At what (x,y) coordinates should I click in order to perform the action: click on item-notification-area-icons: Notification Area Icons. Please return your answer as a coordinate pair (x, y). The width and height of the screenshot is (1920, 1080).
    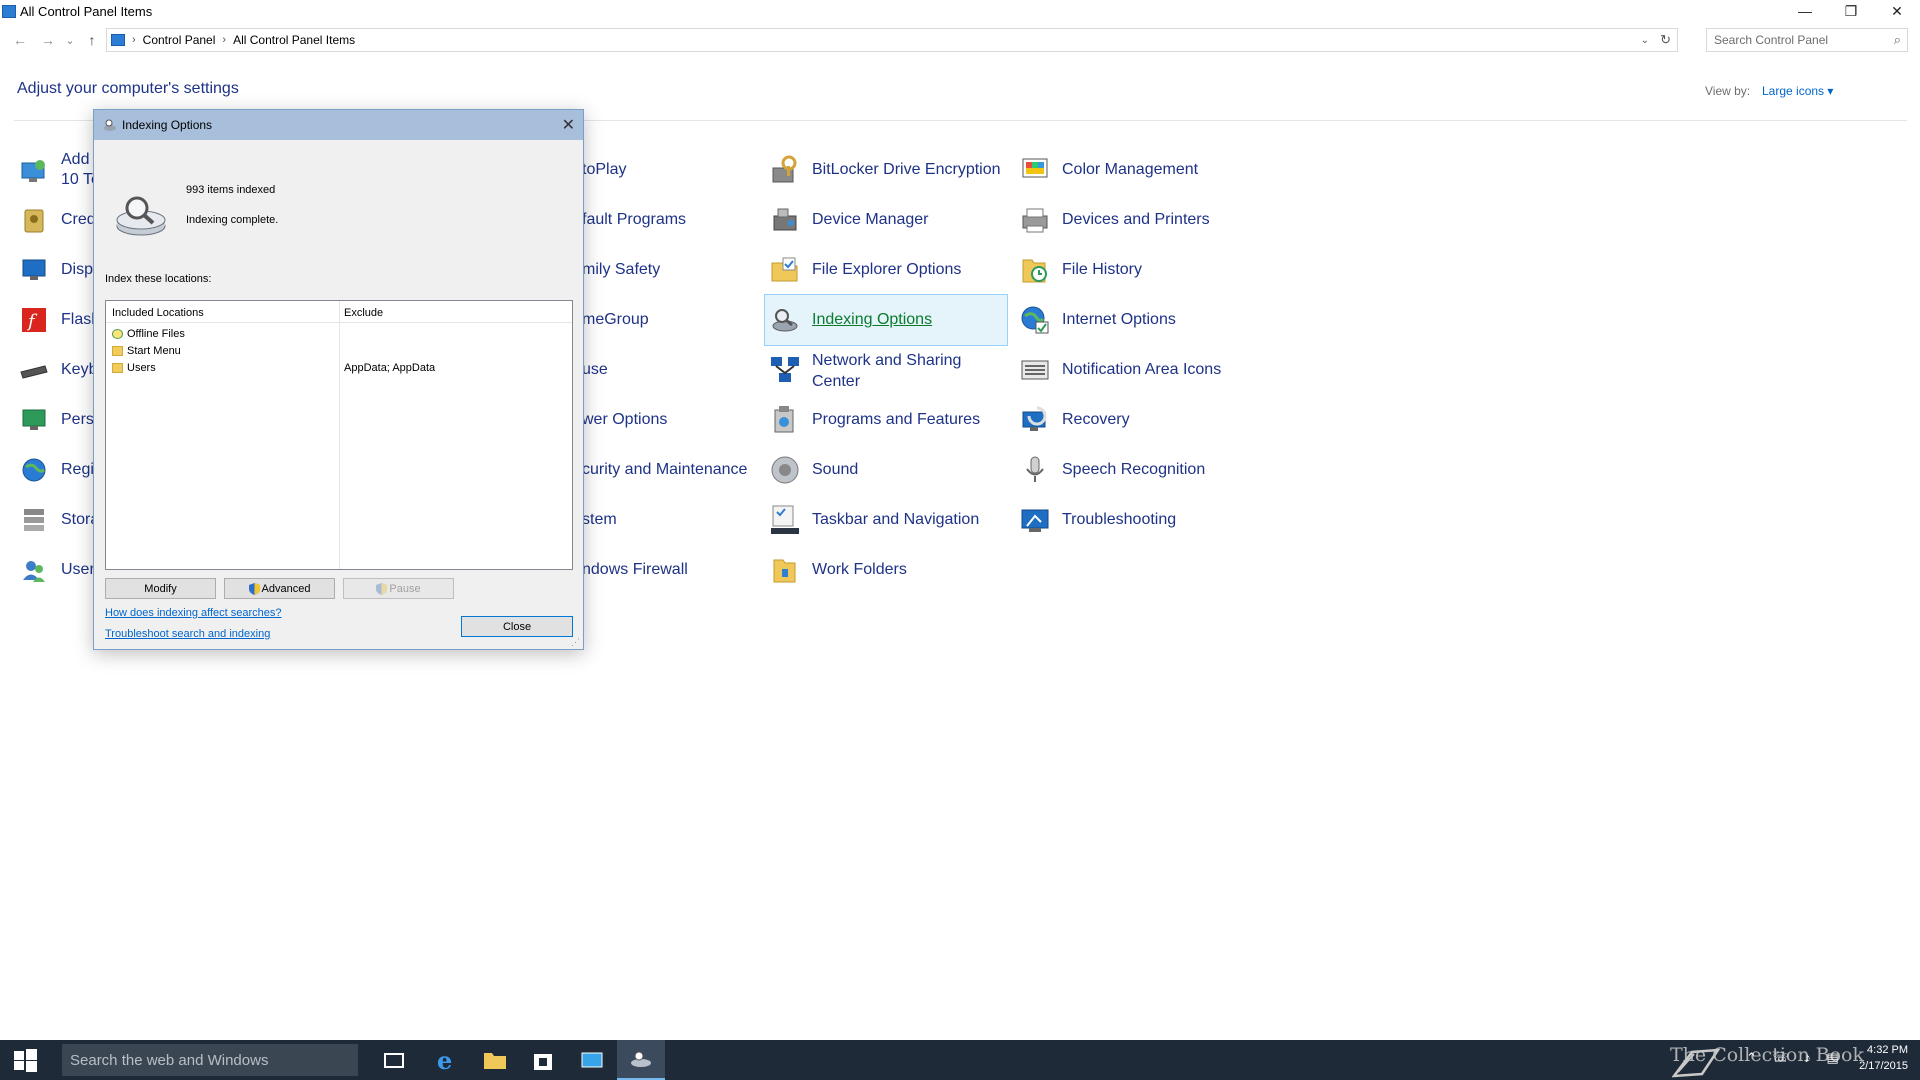
    Looking at the image, I should click on (1139, 370).